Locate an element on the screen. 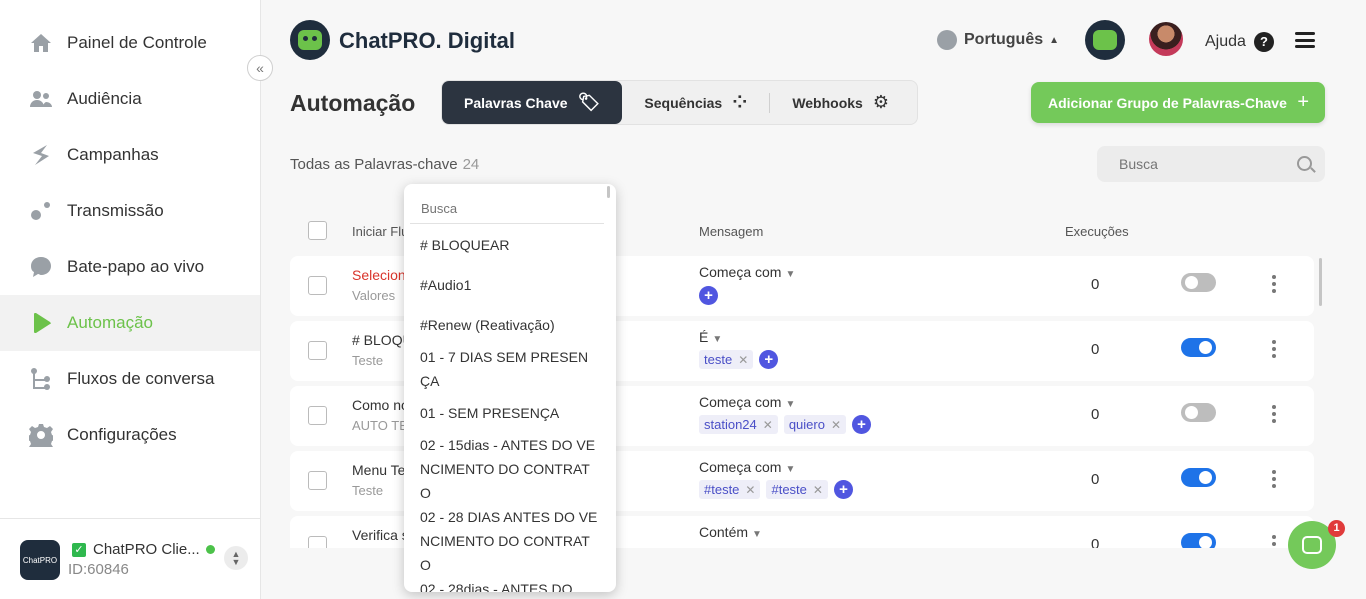  sidebar-item-fluxos: Fluxos de conversa is located at coordinates (130, 379).